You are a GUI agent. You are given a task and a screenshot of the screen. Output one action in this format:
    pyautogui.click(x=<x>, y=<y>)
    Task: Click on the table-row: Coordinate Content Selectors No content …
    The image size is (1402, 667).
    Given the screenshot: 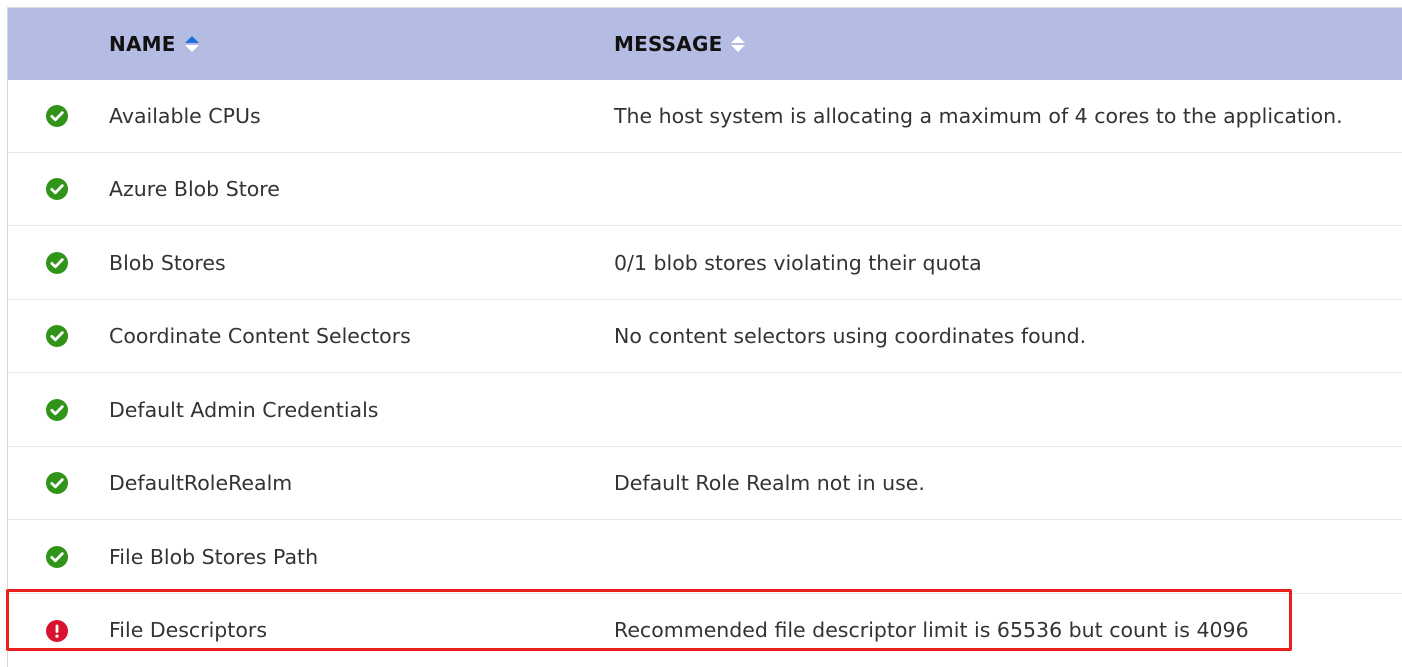 What is the action you would take?
    pyautogui.click(x=705, y=336)
    